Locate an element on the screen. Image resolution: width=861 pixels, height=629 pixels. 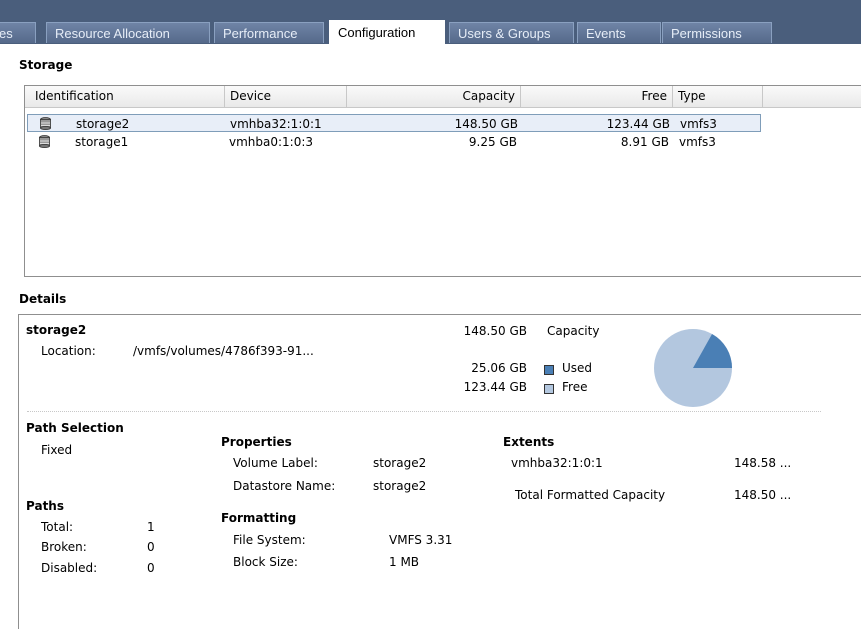
tab-label: Users & Groups is located at coordinates (504, 33).